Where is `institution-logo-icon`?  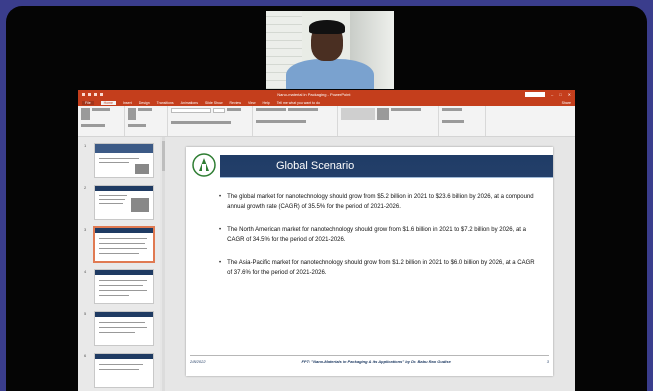 institution-logo-icon is located at coordinates (204, 165).